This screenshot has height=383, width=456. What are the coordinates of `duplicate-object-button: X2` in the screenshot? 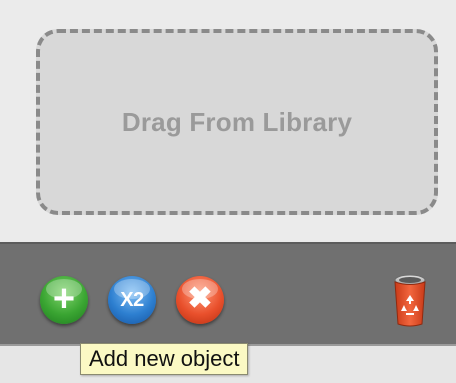 It's located at (132, 300).